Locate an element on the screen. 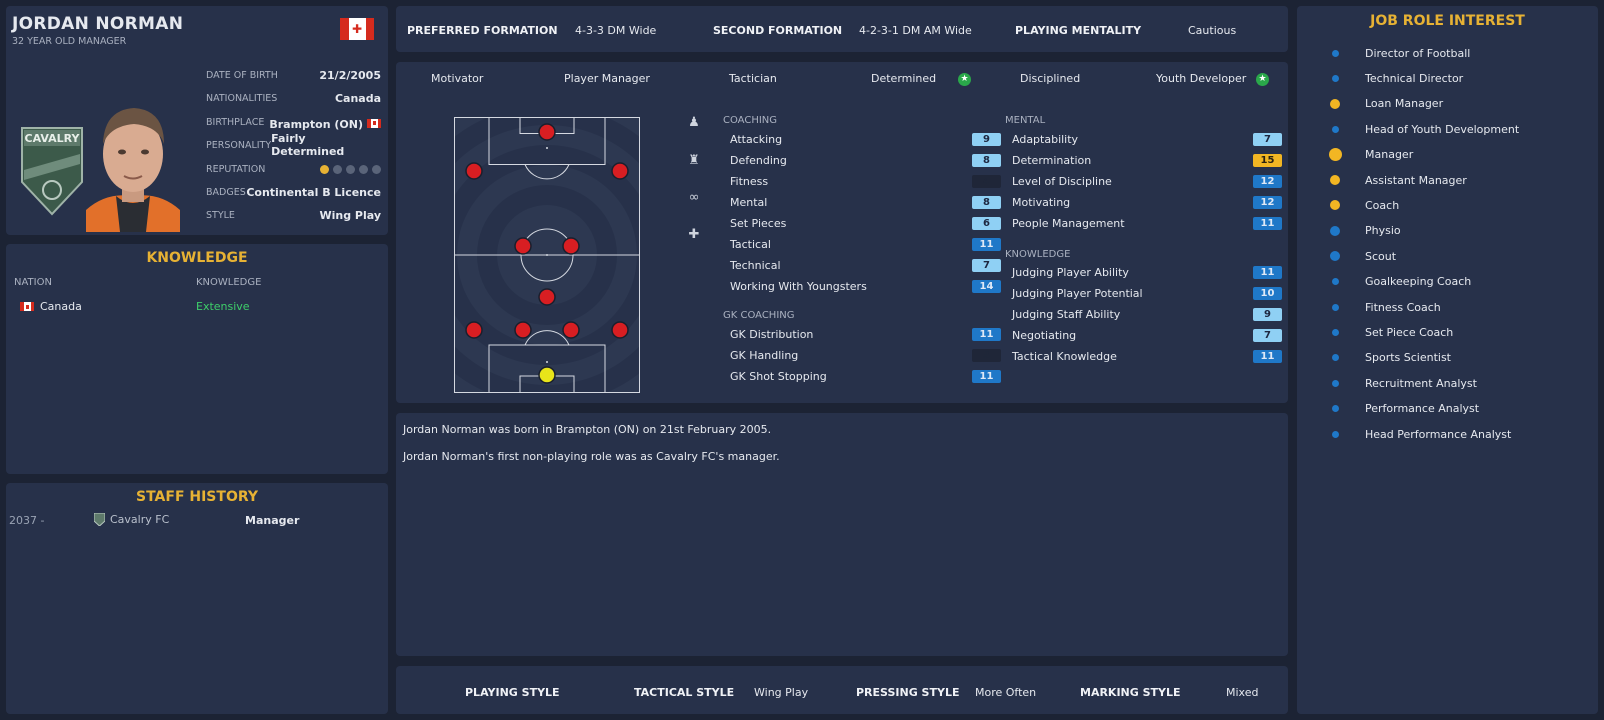 The image size is (1604, 720). attribute-row: Level of Discipline 12 is located at coordinates (1147, 181).